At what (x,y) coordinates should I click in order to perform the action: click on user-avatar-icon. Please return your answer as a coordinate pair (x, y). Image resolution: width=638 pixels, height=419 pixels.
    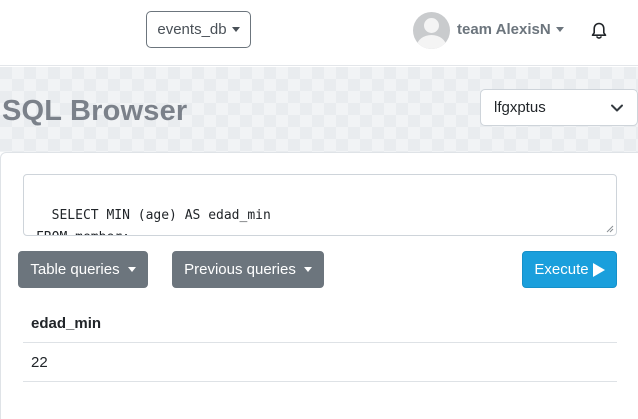
    Looking at the image, I should click on (431, 30).